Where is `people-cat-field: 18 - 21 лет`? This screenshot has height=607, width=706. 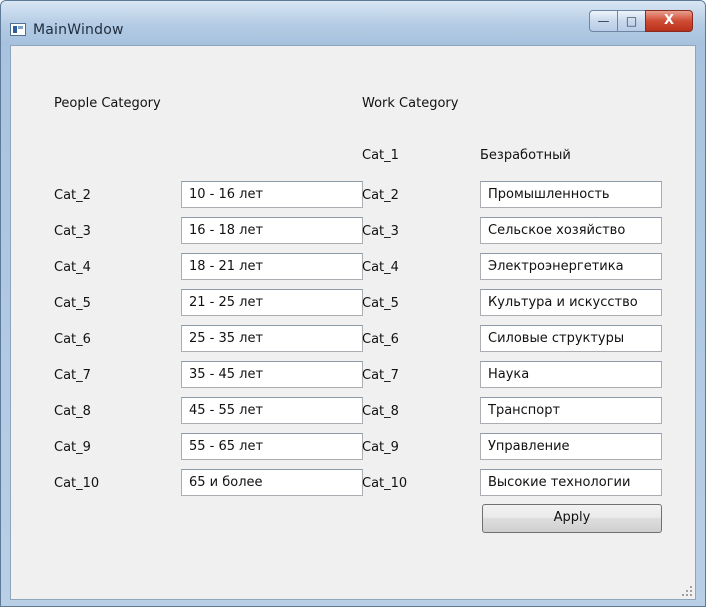 people-cat-field: 18 - 21 лет is located at coordinates (272, 266).